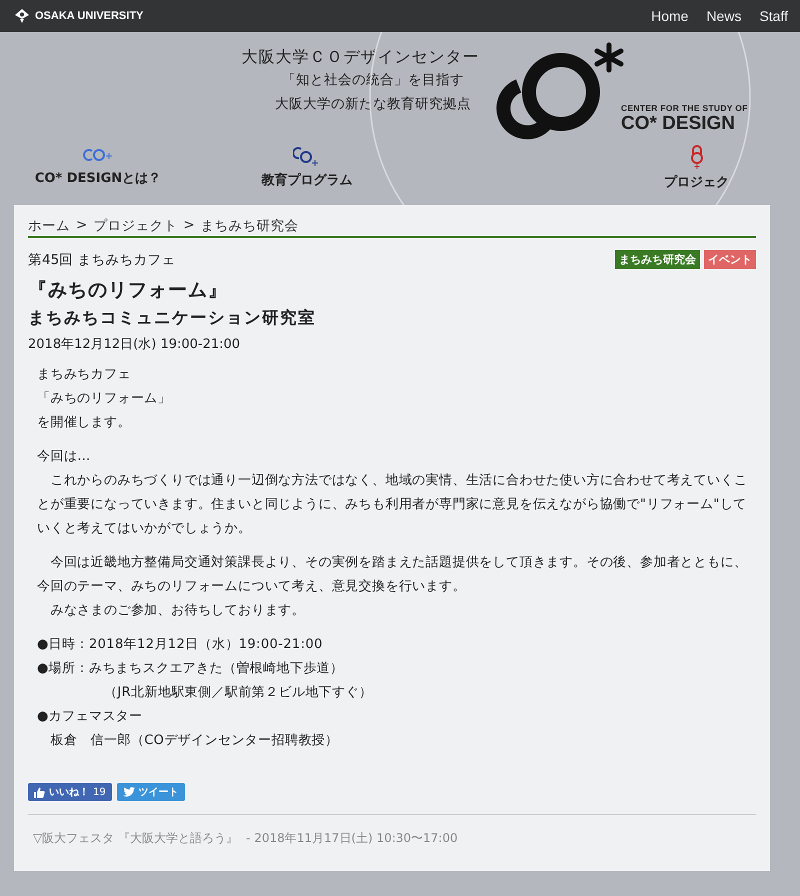  I want to click on category-tag: まちみち研究会, so click(657, 259).